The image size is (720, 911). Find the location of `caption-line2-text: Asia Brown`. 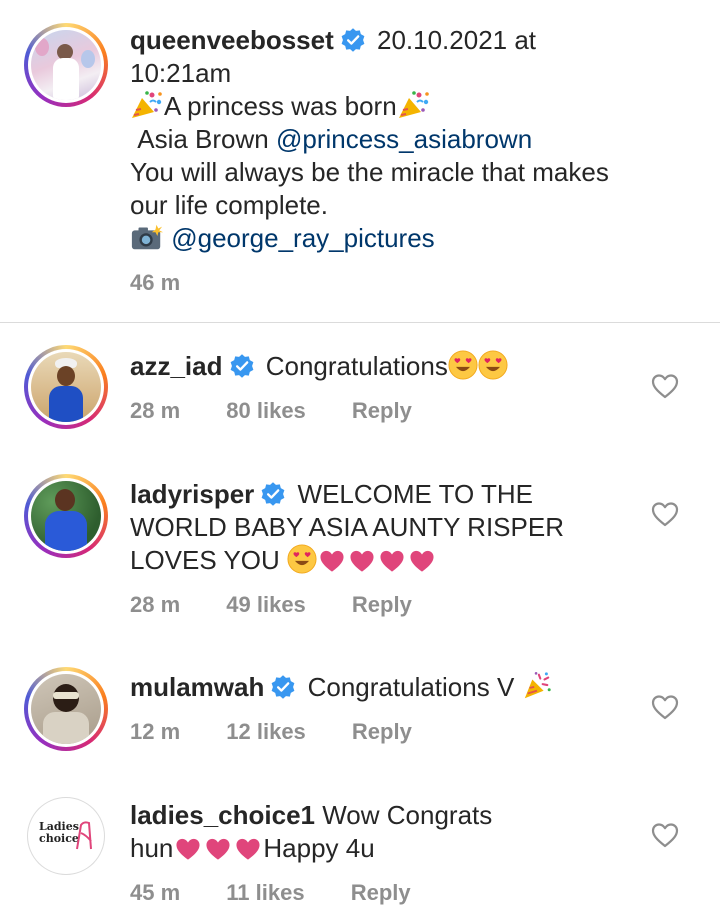

caption-line2-text: Asia Brown is located at coordinates (203, 139).